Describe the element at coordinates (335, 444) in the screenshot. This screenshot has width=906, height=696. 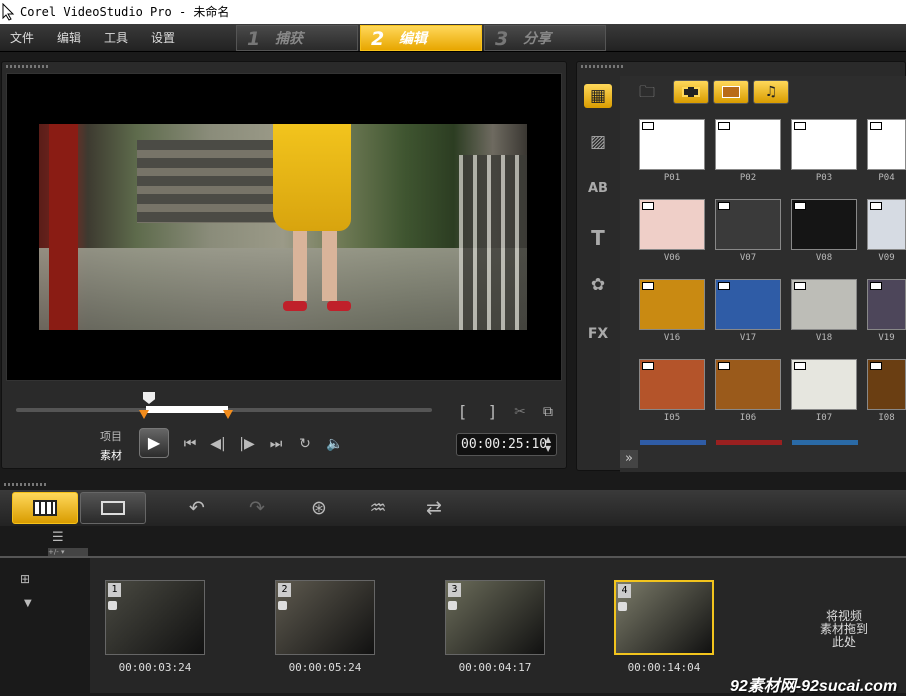
I see `volume-icon: 🔈` at that location.